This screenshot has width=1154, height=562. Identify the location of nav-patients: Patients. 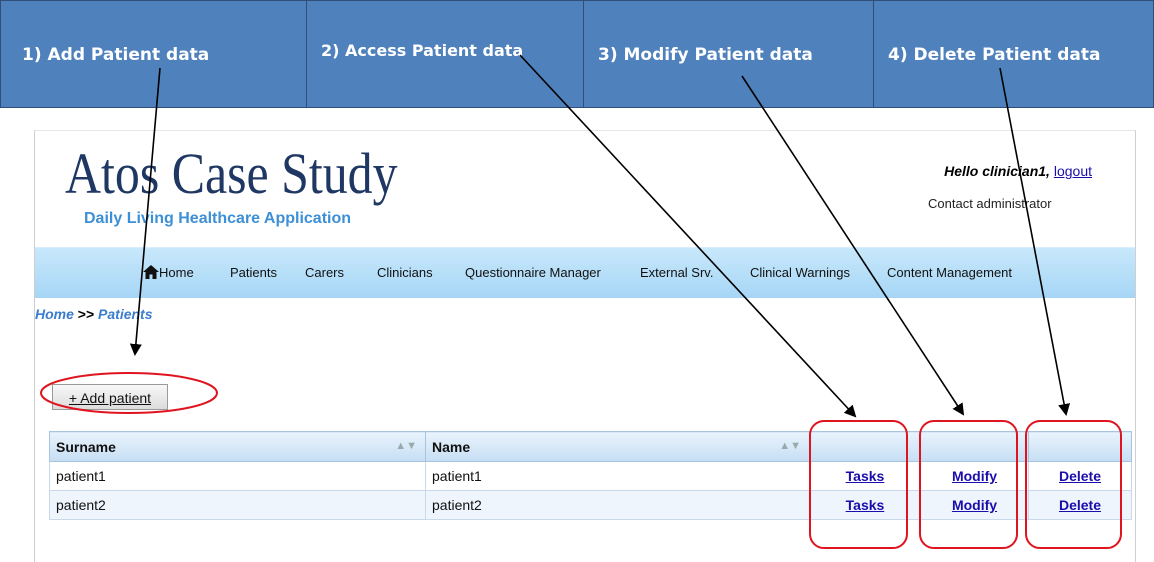
(253, 272).